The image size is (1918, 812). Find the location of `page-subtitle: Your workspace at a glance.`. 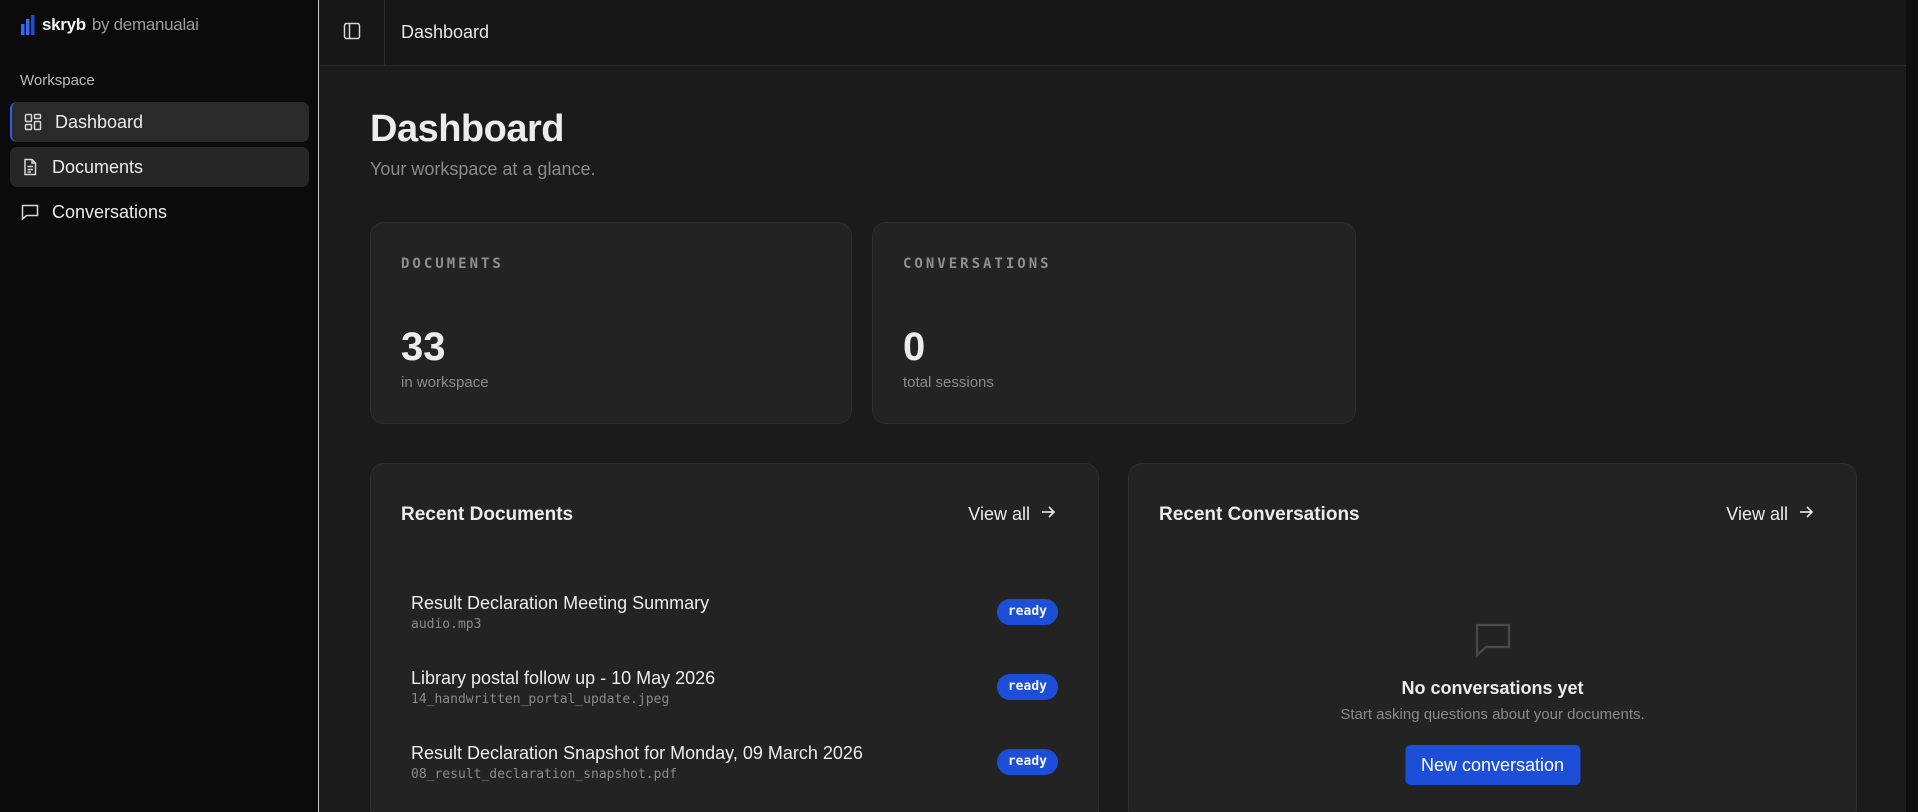

page-subtitle: Your workspace at a glance. is located at coordinates (483, 169).